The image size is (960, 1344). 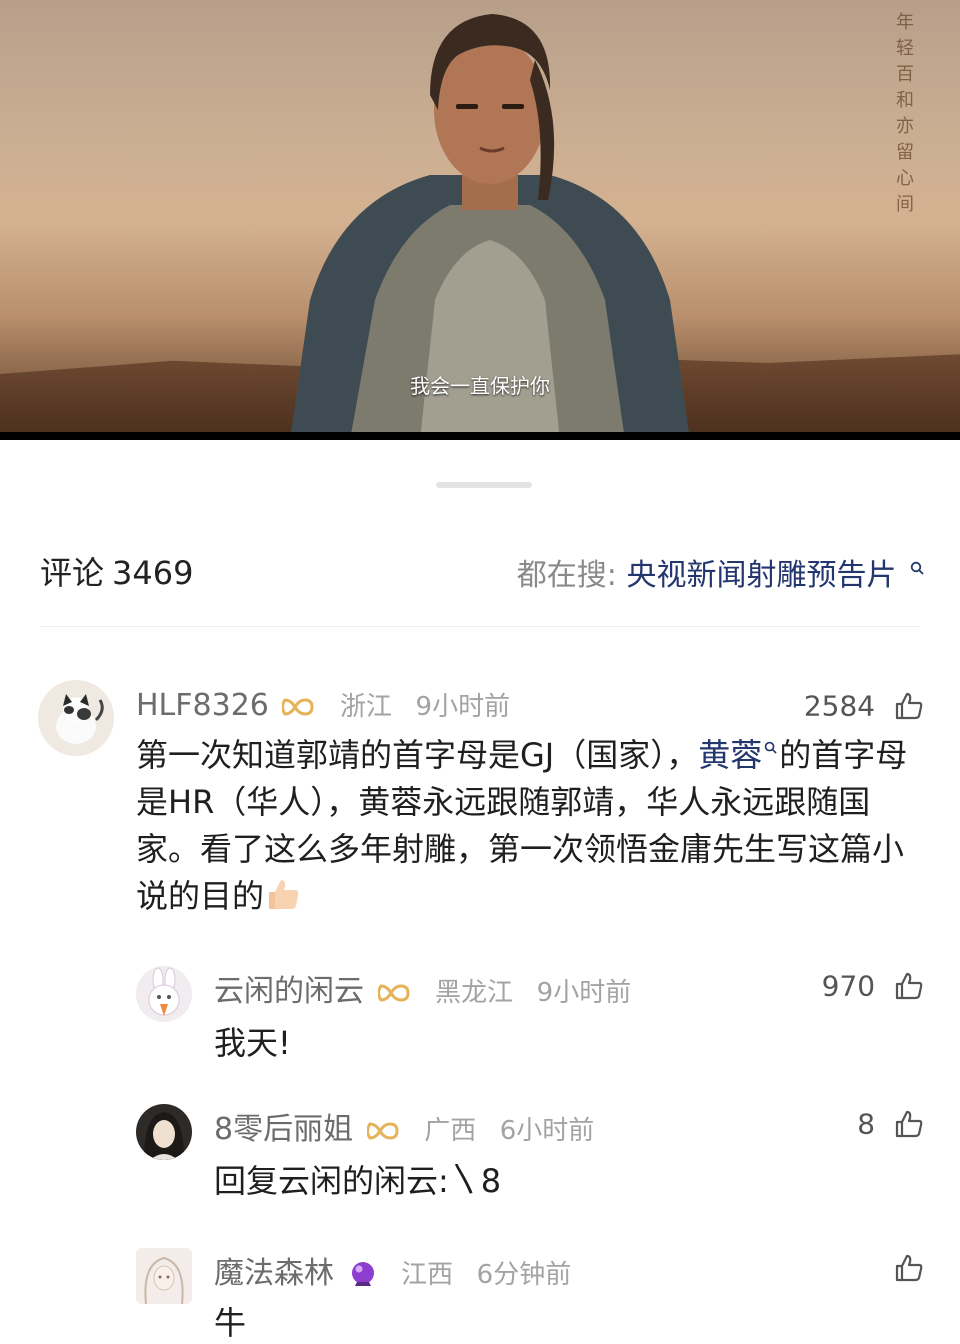 I want to click on comment-text: 我天!, so click(x=252, y=1043).